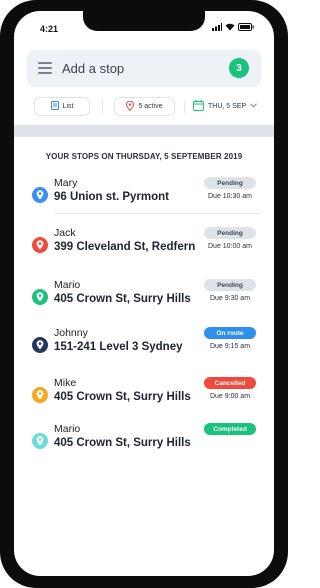 The image size is (320, 588). I want to click on stop-contact-name: Mike, so click(65, 383).